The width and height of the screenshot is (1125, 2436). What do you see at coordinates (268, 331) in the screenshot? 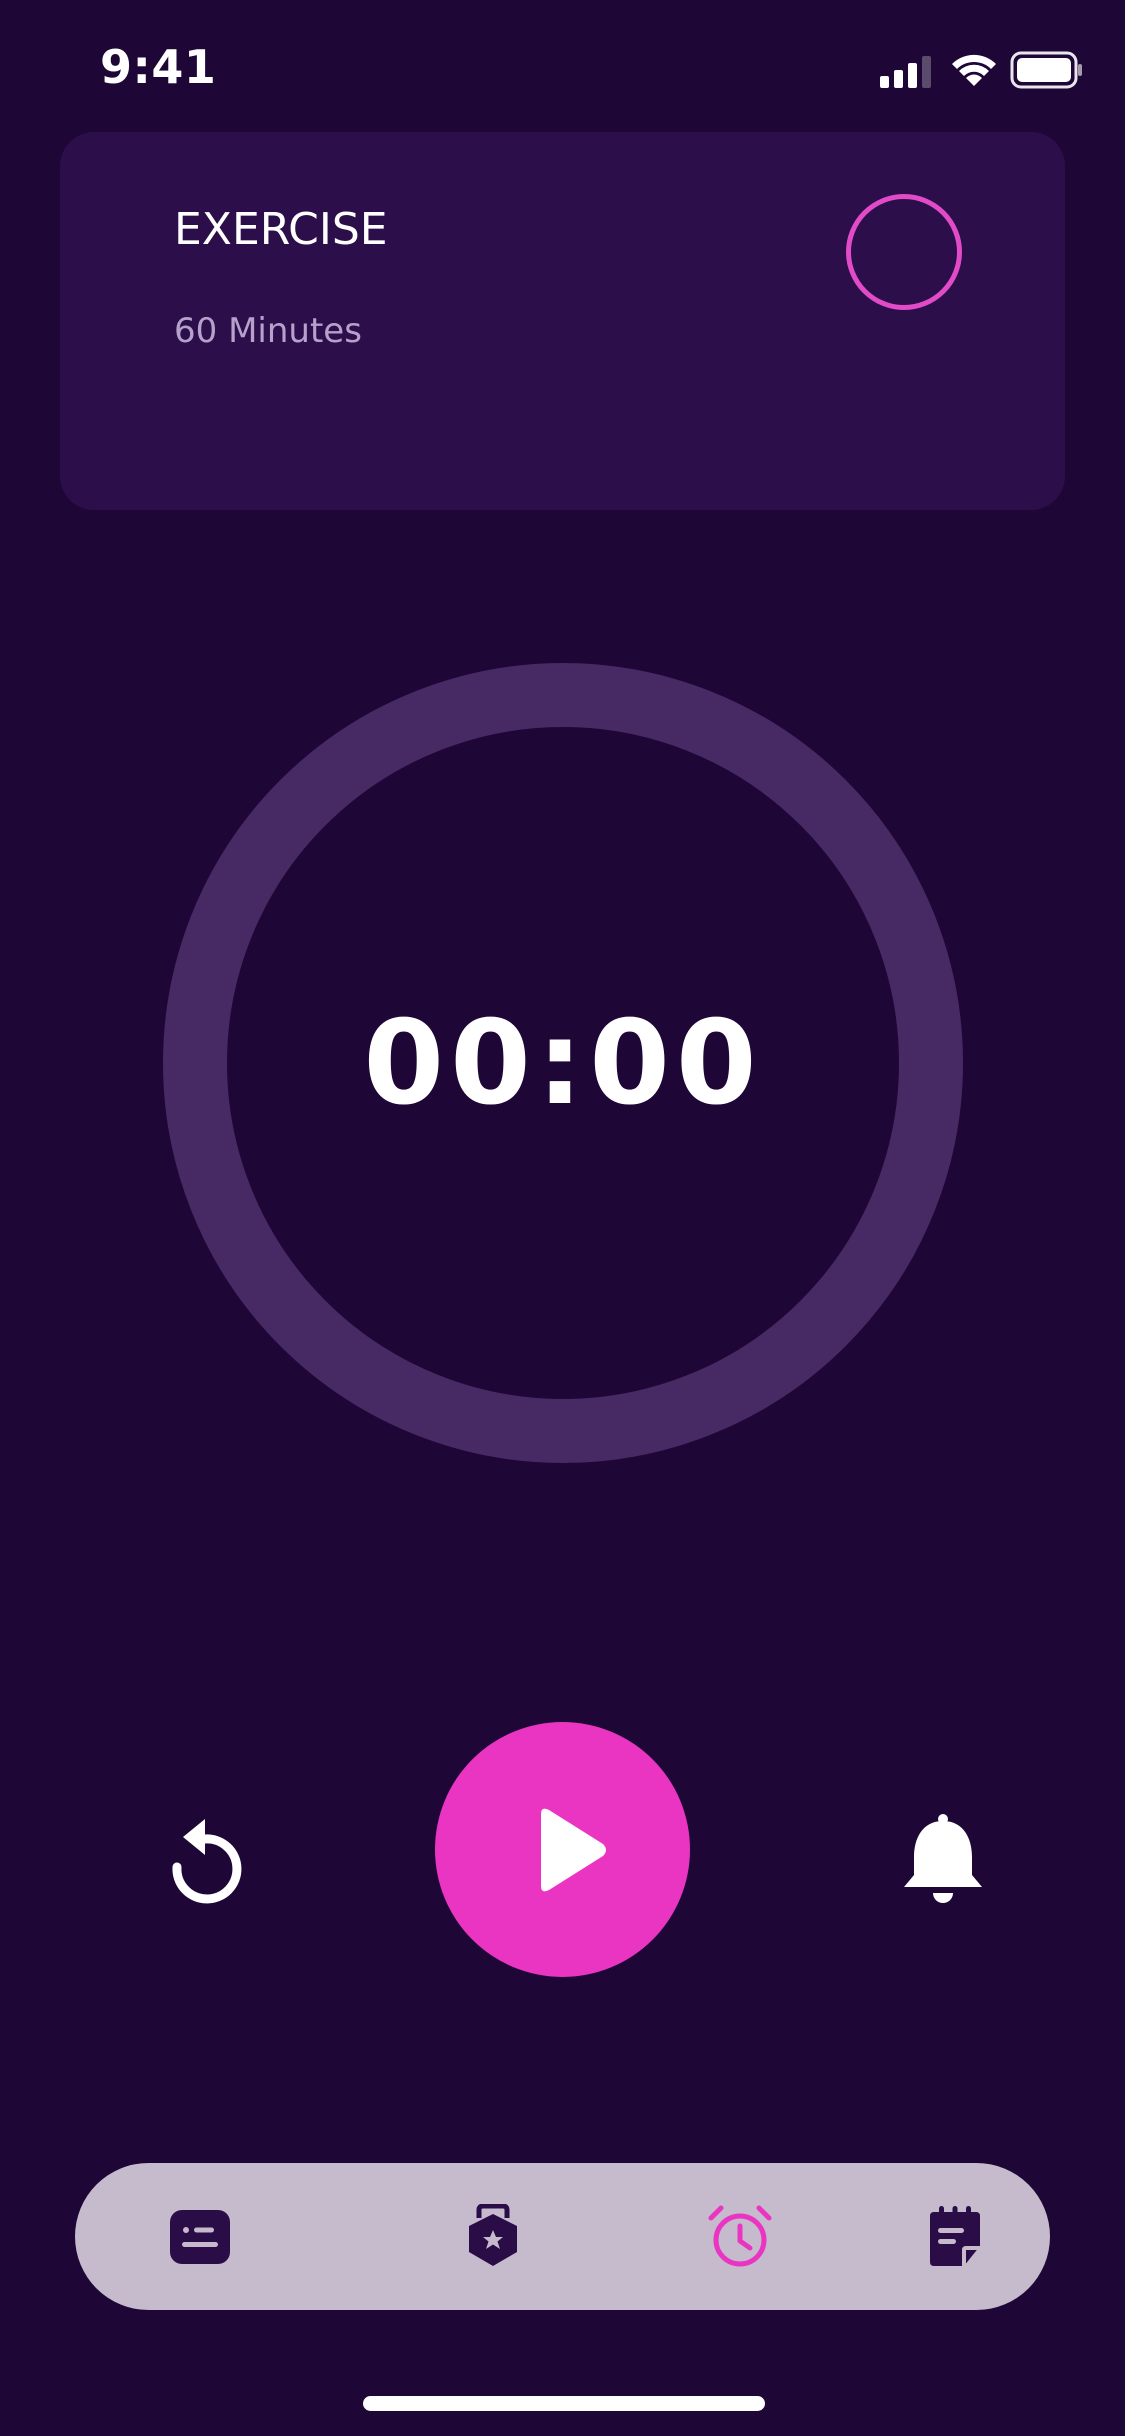
I see `task-duration: 60 Minutes` at bounding box center [268, 331].